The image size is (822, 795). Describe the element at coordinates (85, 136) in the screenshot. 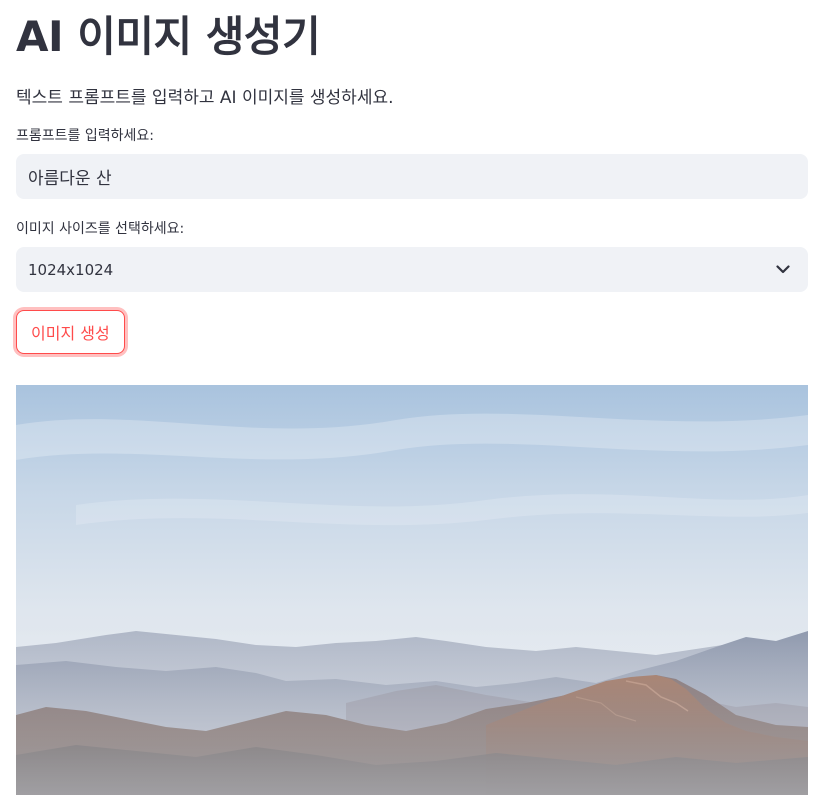

I see `prompt-label: 프롬프트를 입력하세요:` at that location.